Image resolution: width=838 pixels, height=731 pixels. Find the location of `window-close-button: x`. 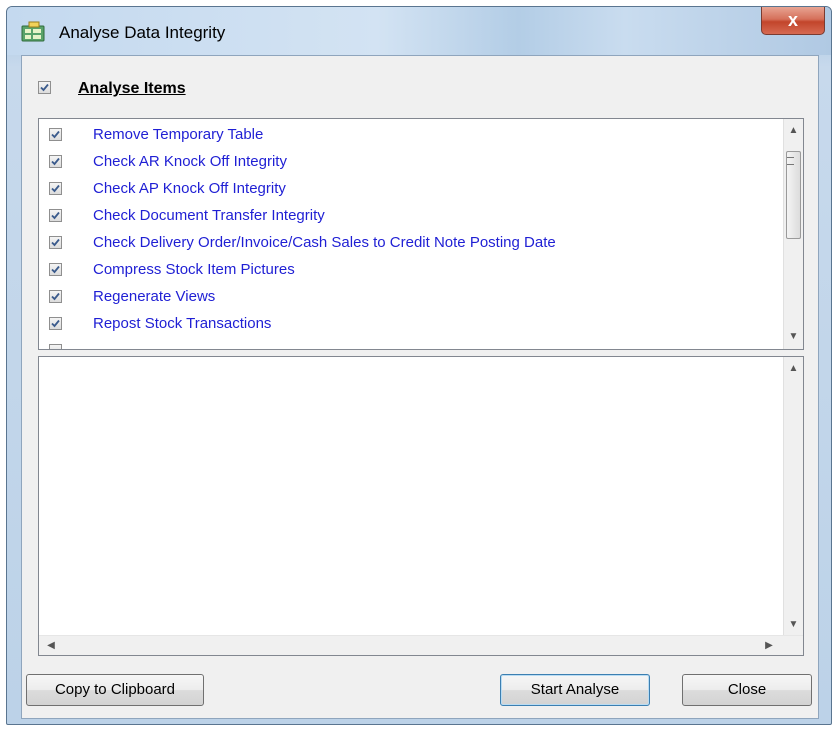

window-close-button: x is located at coordinates (793, 21).